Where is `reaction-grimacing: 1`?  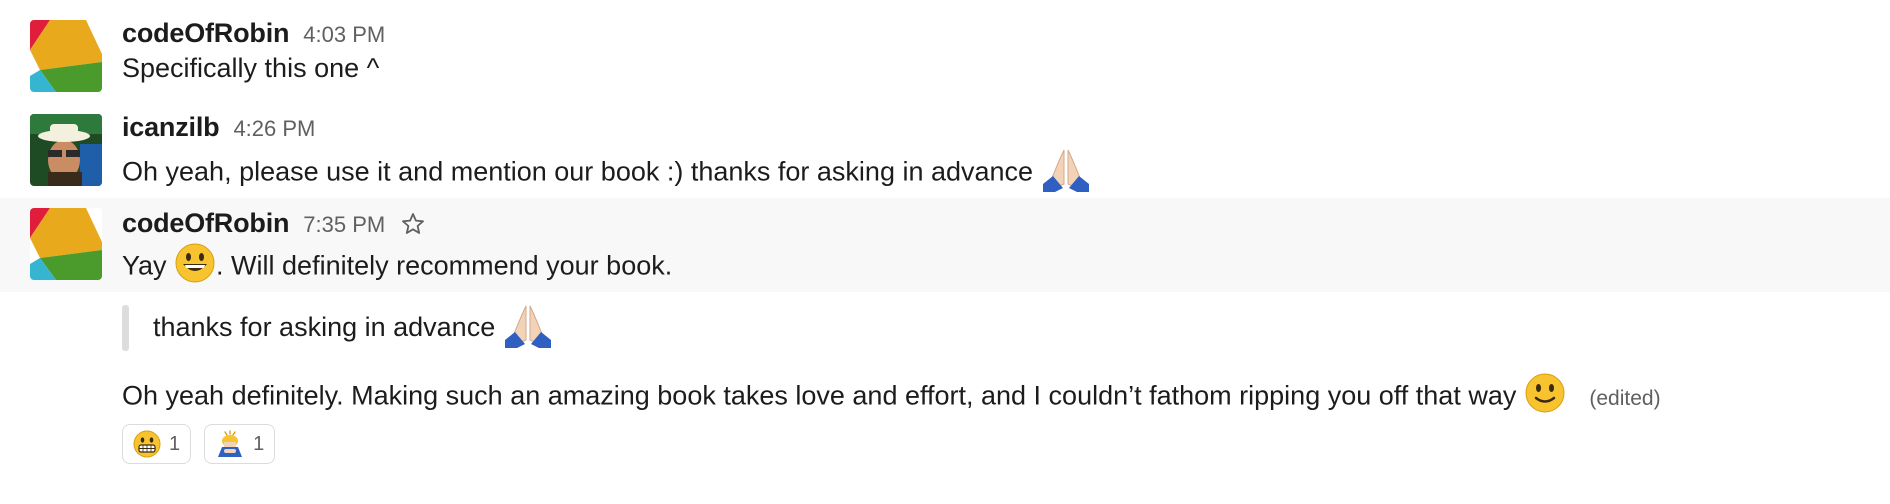
reaction-grimacing: 1 is located at coordinates (157, 444).